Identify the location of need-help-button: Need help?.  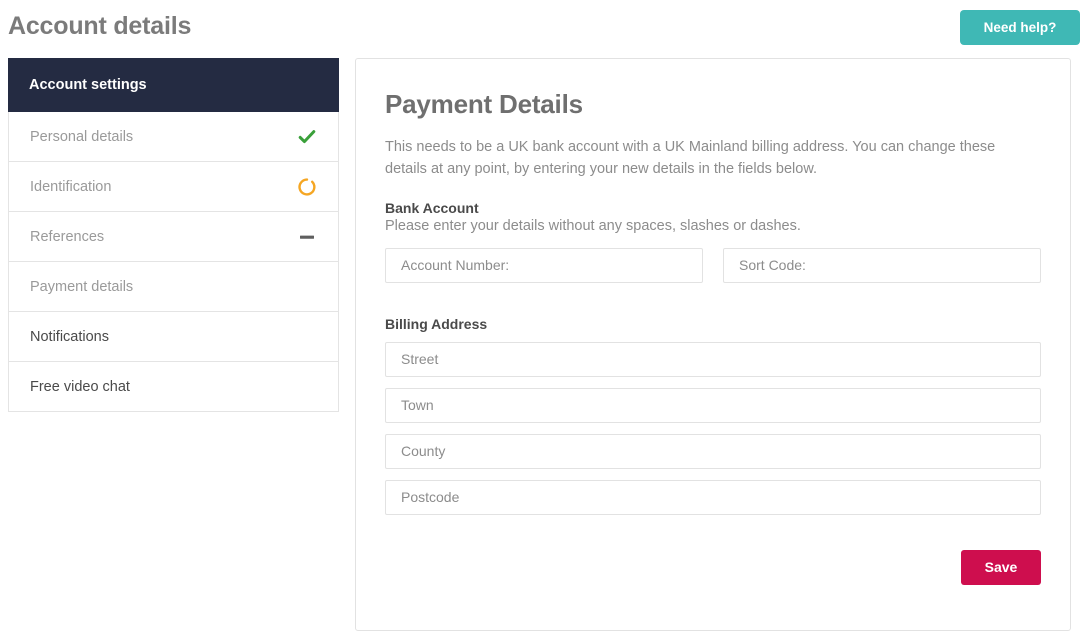
(1020, 27).